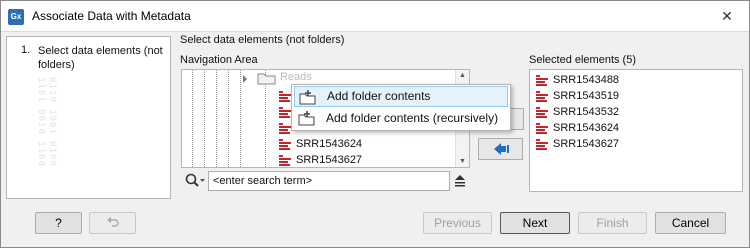 This screenshot has height=248, width=750. I want to click on list-item: SRR1543519, so click(577, 96).